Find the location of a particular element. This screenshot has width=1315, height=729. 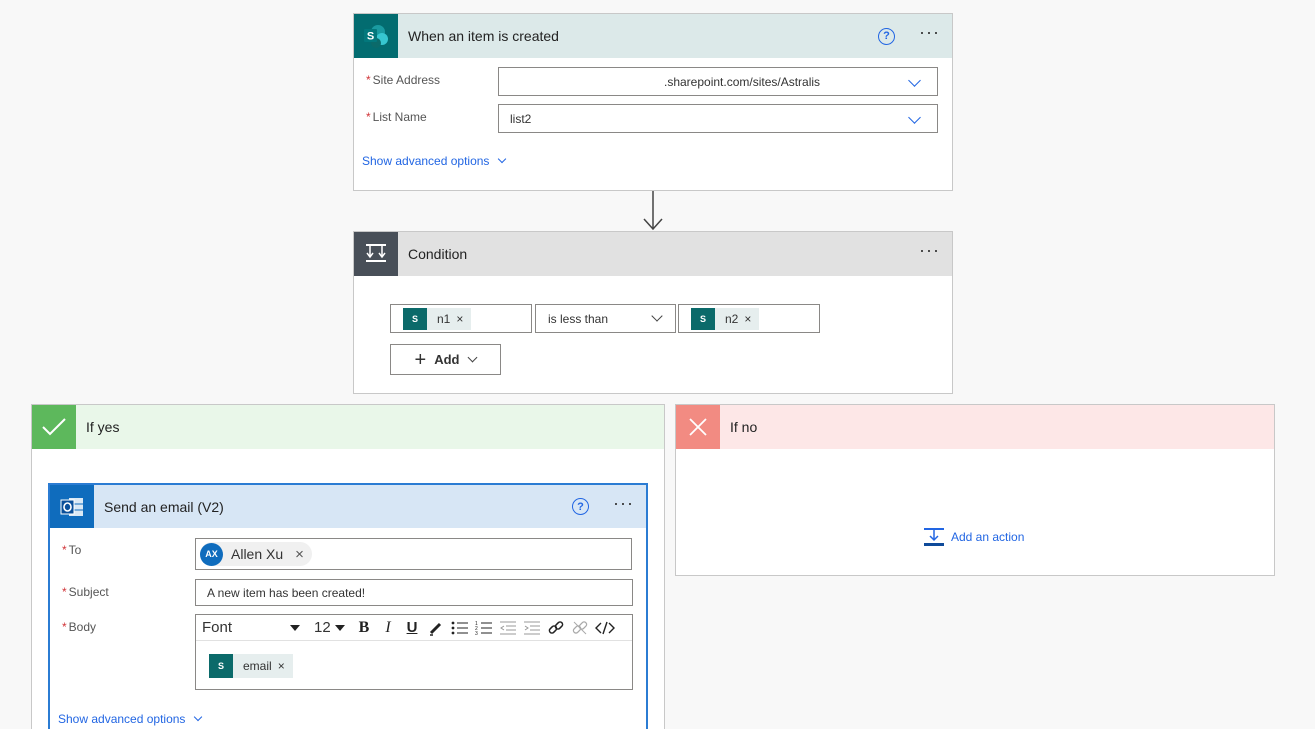

condition-operator-select: is less than is located at coordinates (605, 318).